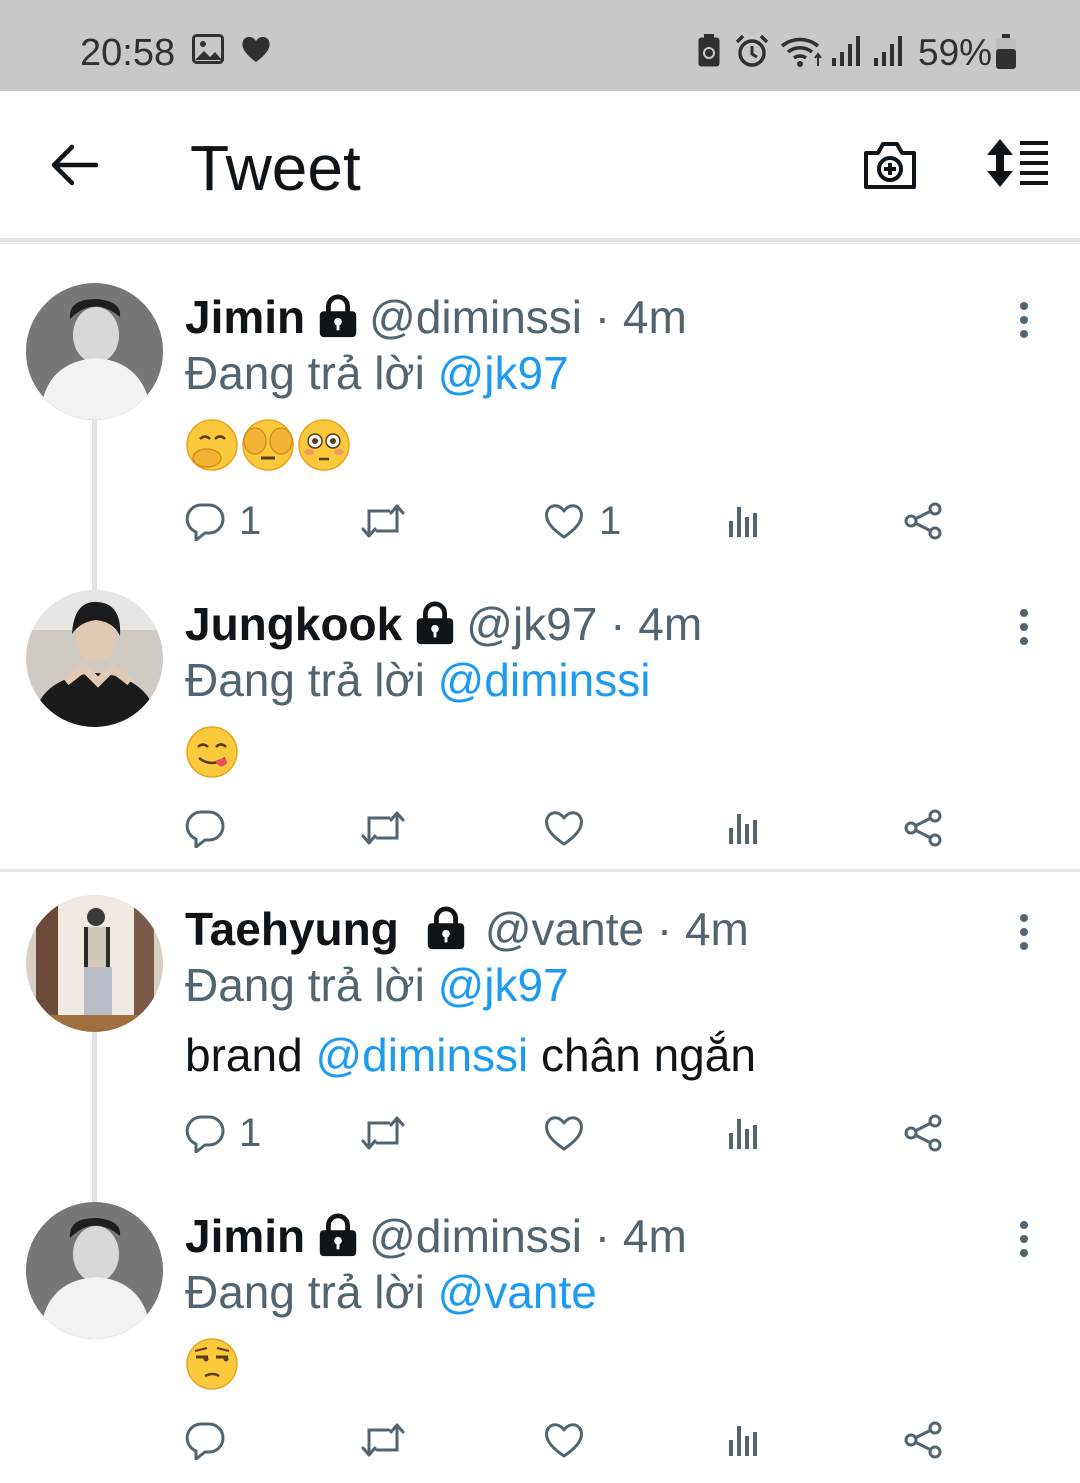 The height and width of the screenshot is (1483, 1080). What do you see at coordinates (564, 929) in the screenshot?
I see `user-handle: @vante` at bounding box center [564, 929].